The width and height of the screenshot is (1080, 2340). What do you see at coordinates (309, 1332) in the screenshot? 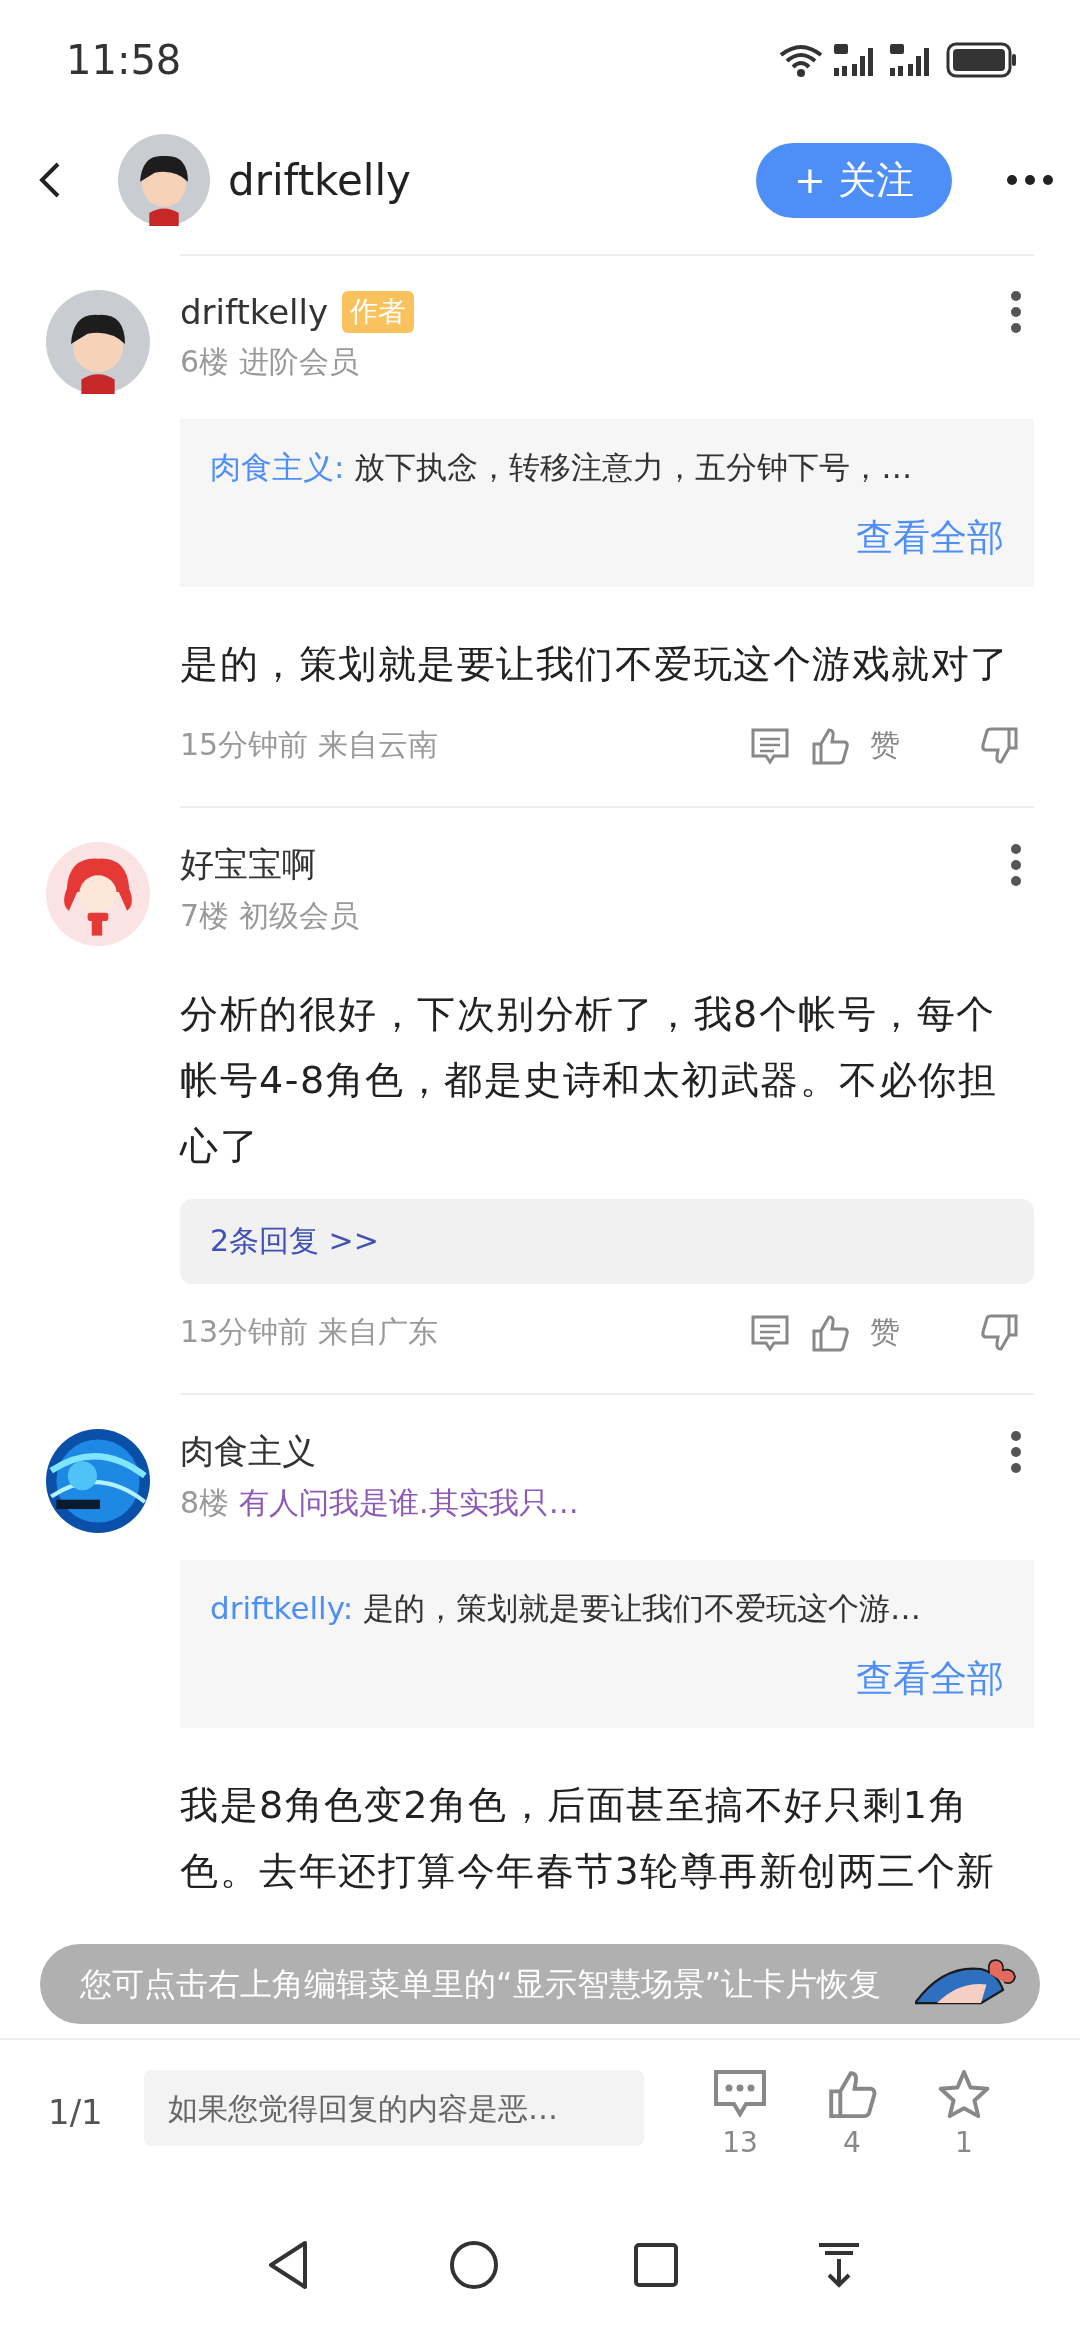
I see `post-time: 13分钟前 来自广东` at bounding box center [309, 1332].